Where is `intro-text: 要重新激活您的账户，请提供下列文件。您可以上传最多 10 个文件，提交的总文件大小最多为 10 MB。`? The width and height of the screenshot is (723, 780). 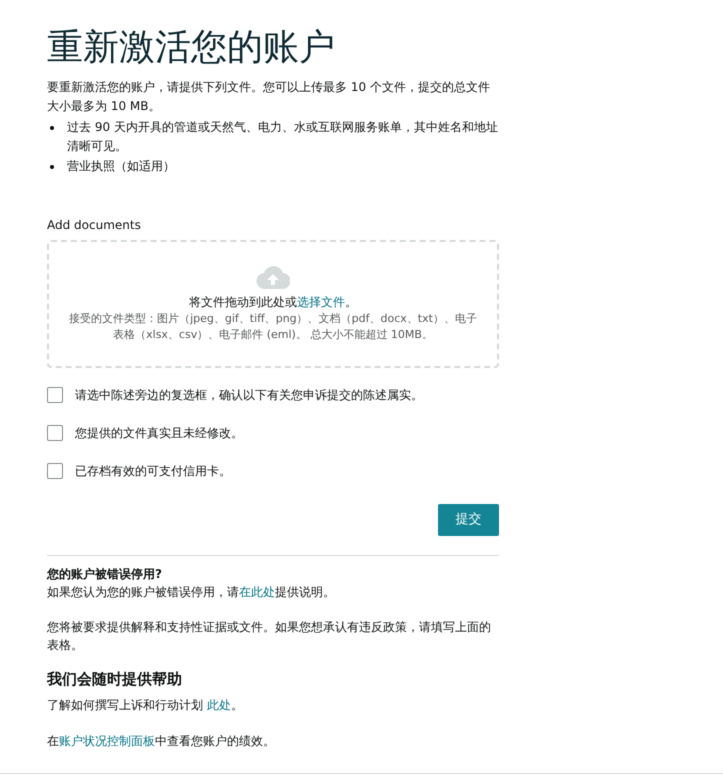 intro-text: 要重新激活您的账户，请提供下列文件。您可以上传最多 10 个文件，提交的总文件大小最多为 10 MB。 is located at coordinates (269, 97).